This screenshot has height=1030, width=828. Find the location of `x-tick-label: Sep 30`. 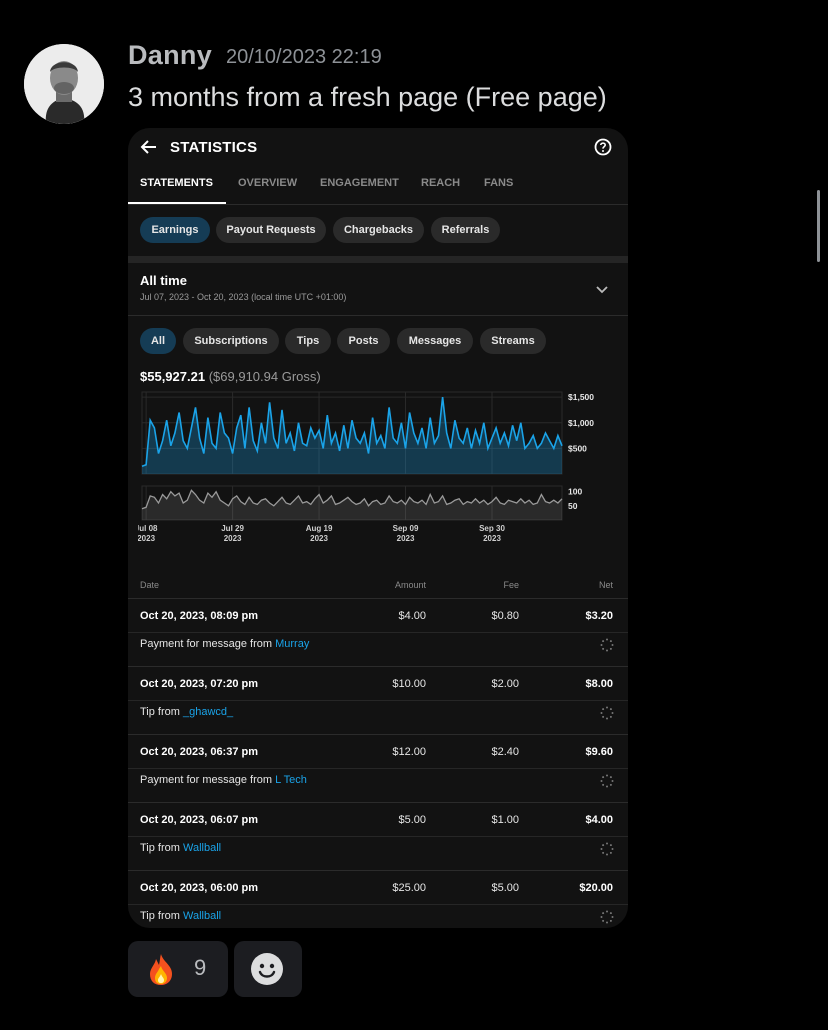

x-tick-label: Sep 30 is located at coordinates (492, 528).